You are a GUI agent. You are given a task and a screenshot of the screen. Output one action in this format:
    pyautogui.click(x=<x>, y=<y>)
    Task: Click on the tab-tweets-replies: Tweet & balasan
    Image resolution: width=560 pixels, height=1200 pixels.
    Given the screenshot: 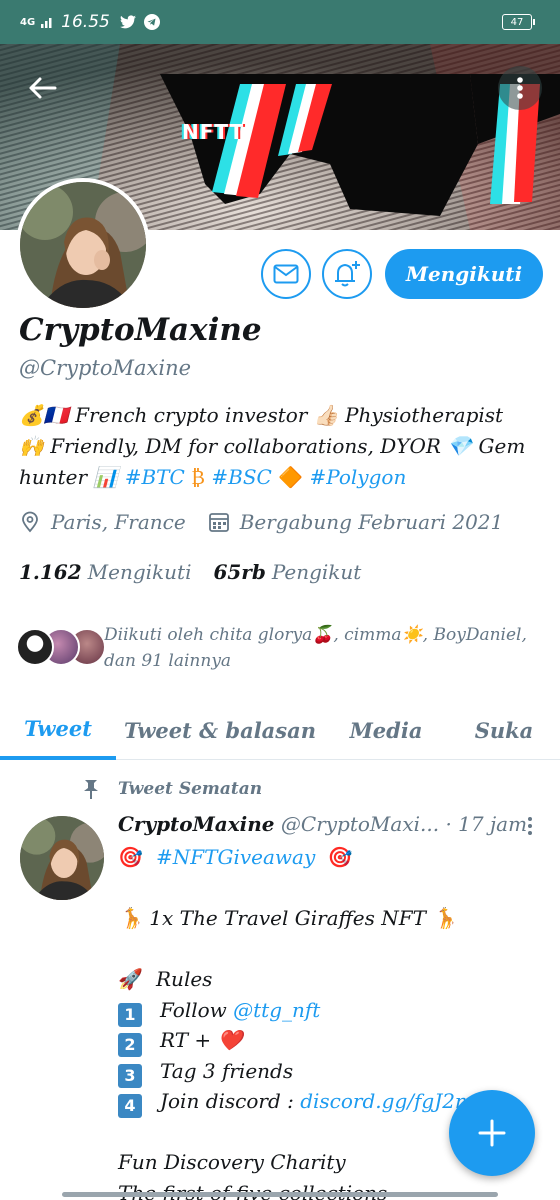 What is the action you would take?
    pyautogui.click(x=220, y=730)
    